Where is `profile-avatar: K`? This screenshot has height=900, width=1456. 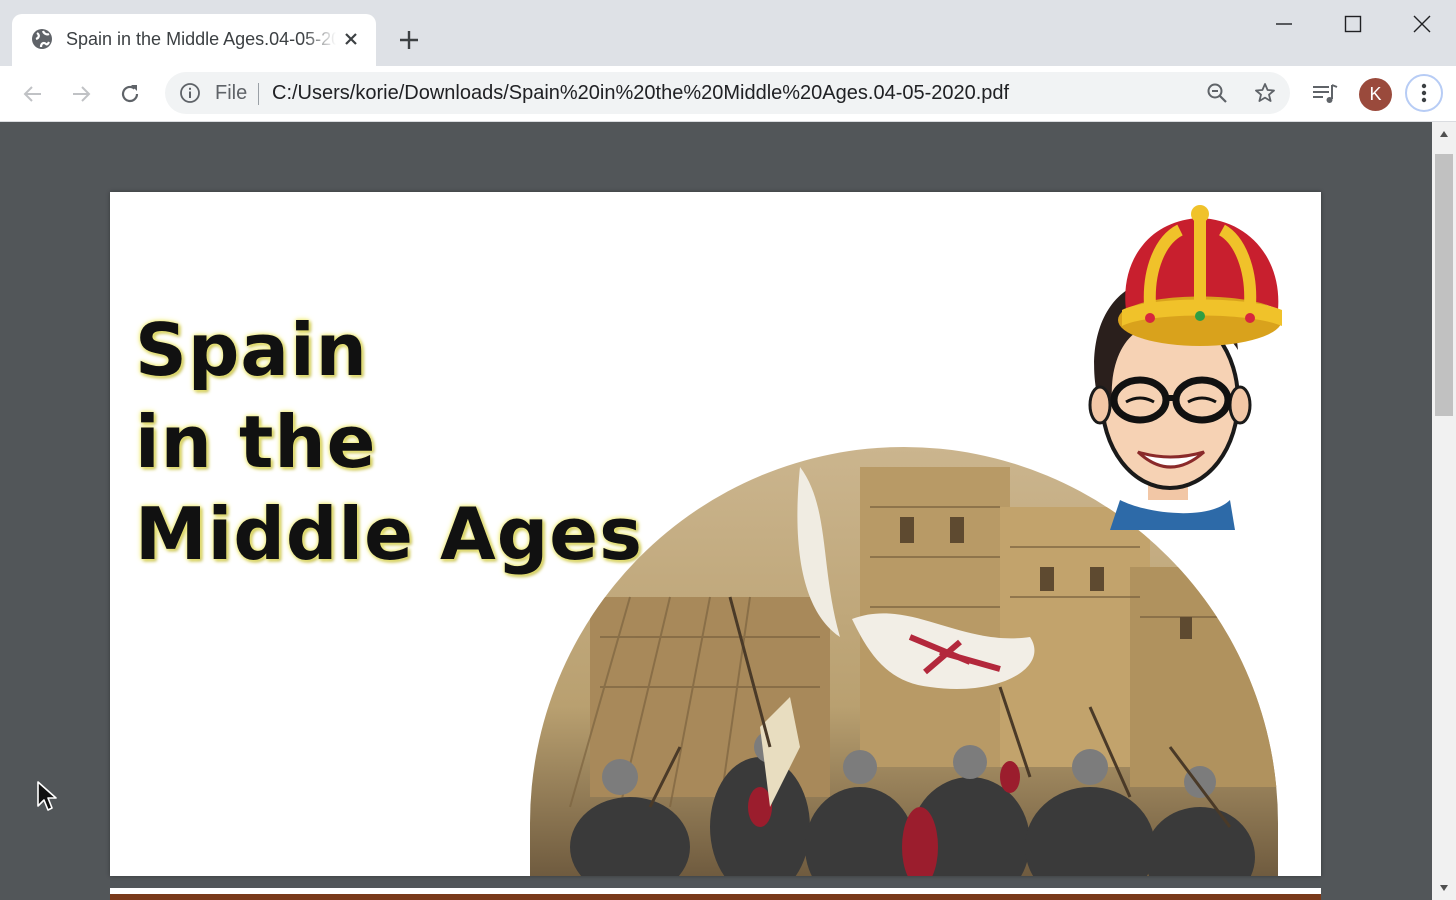 profile-avatar: K is located at coordinates (1375, 94).